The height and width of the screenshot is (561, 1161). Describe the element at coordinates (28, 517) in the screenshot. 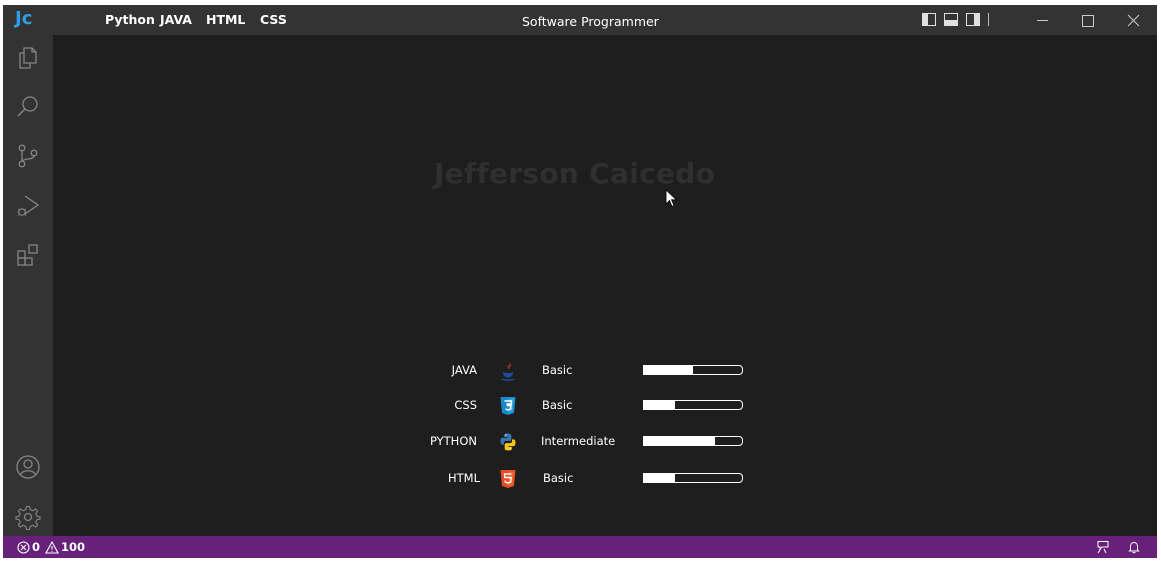

I see `settings-gear-icon` at that location.